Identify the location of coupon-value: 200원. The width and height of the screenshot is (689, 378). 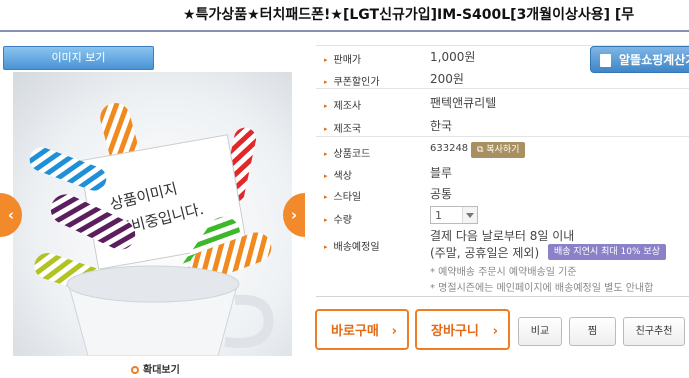
(447, 79).